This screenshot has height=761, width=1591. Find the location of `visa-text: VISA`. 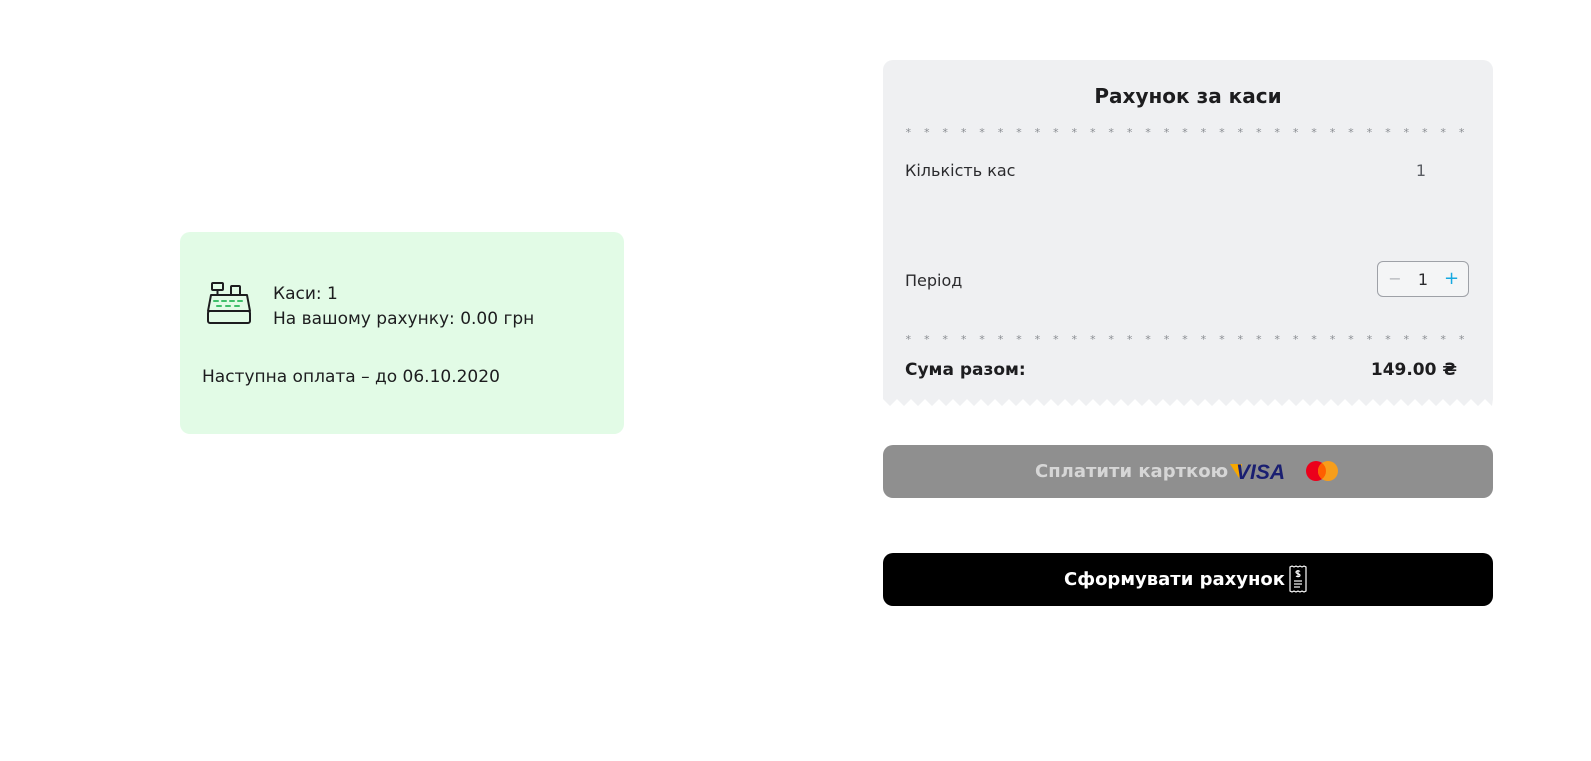

visa-text: VISA is located at coordinates (1260, 472).